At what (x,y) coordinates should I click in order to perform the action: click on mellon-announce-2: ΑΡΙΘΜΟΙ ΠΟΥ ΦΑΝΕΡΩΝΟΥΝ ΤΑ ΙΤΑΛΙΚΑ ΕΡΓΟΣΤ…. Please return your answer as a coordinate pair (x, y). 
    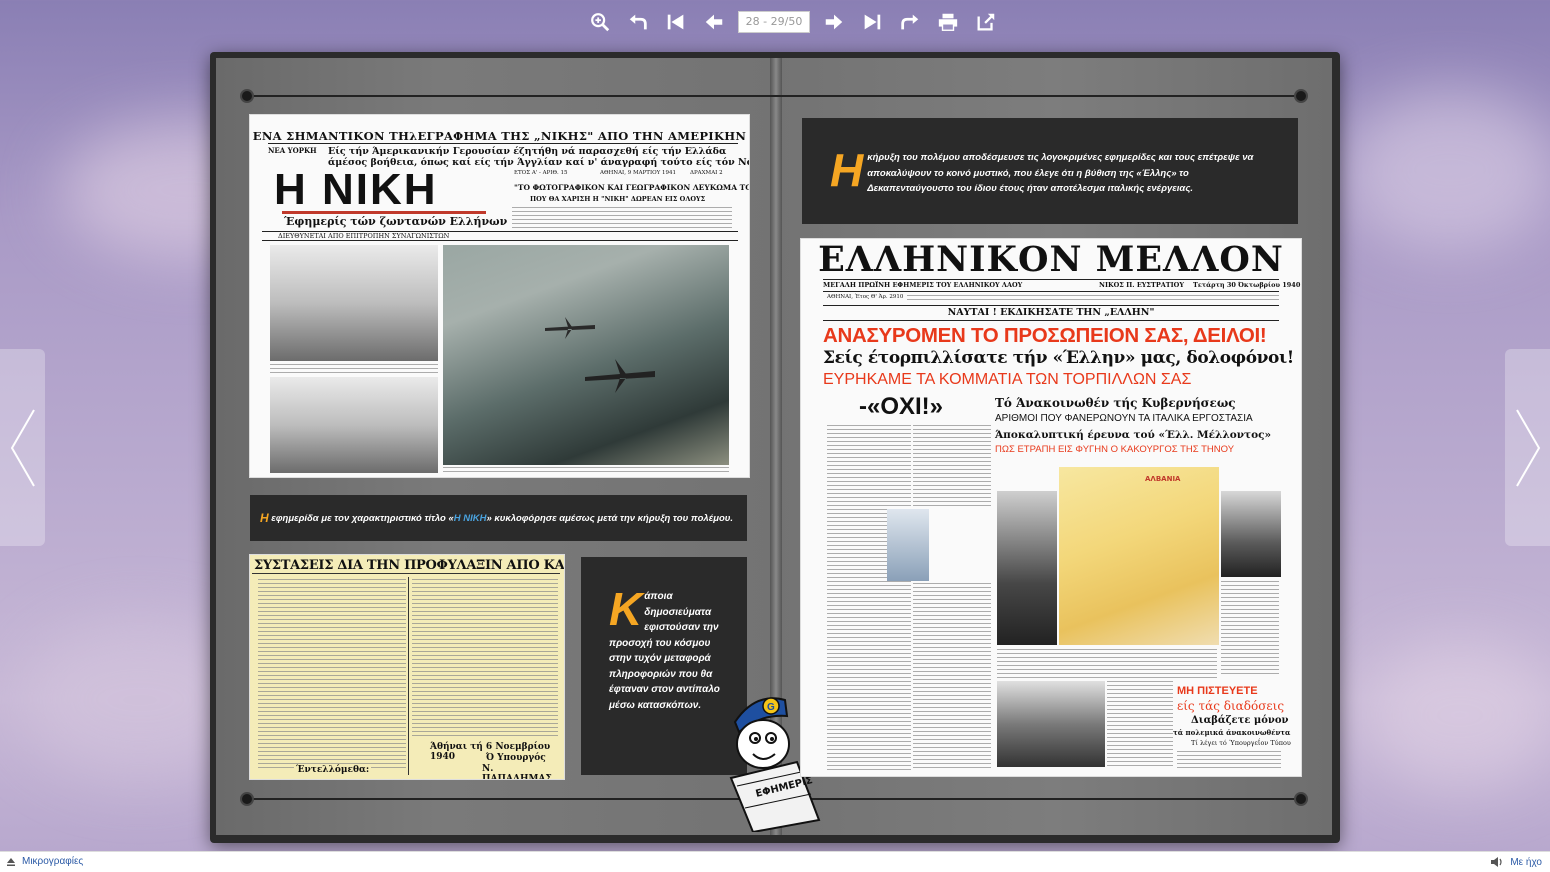
    Looking at the image, I should click on (1124, 418).